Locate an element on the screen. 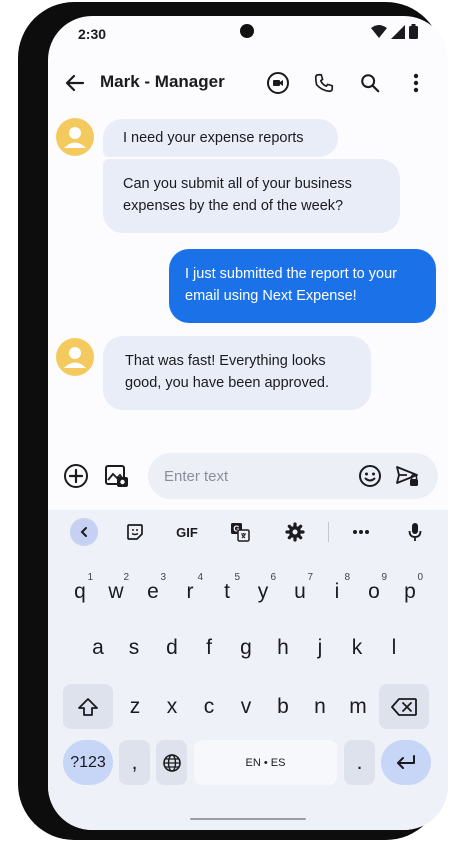 This screenshot has height=842, width=460. more-options-button is located at coordinates (416, 83).